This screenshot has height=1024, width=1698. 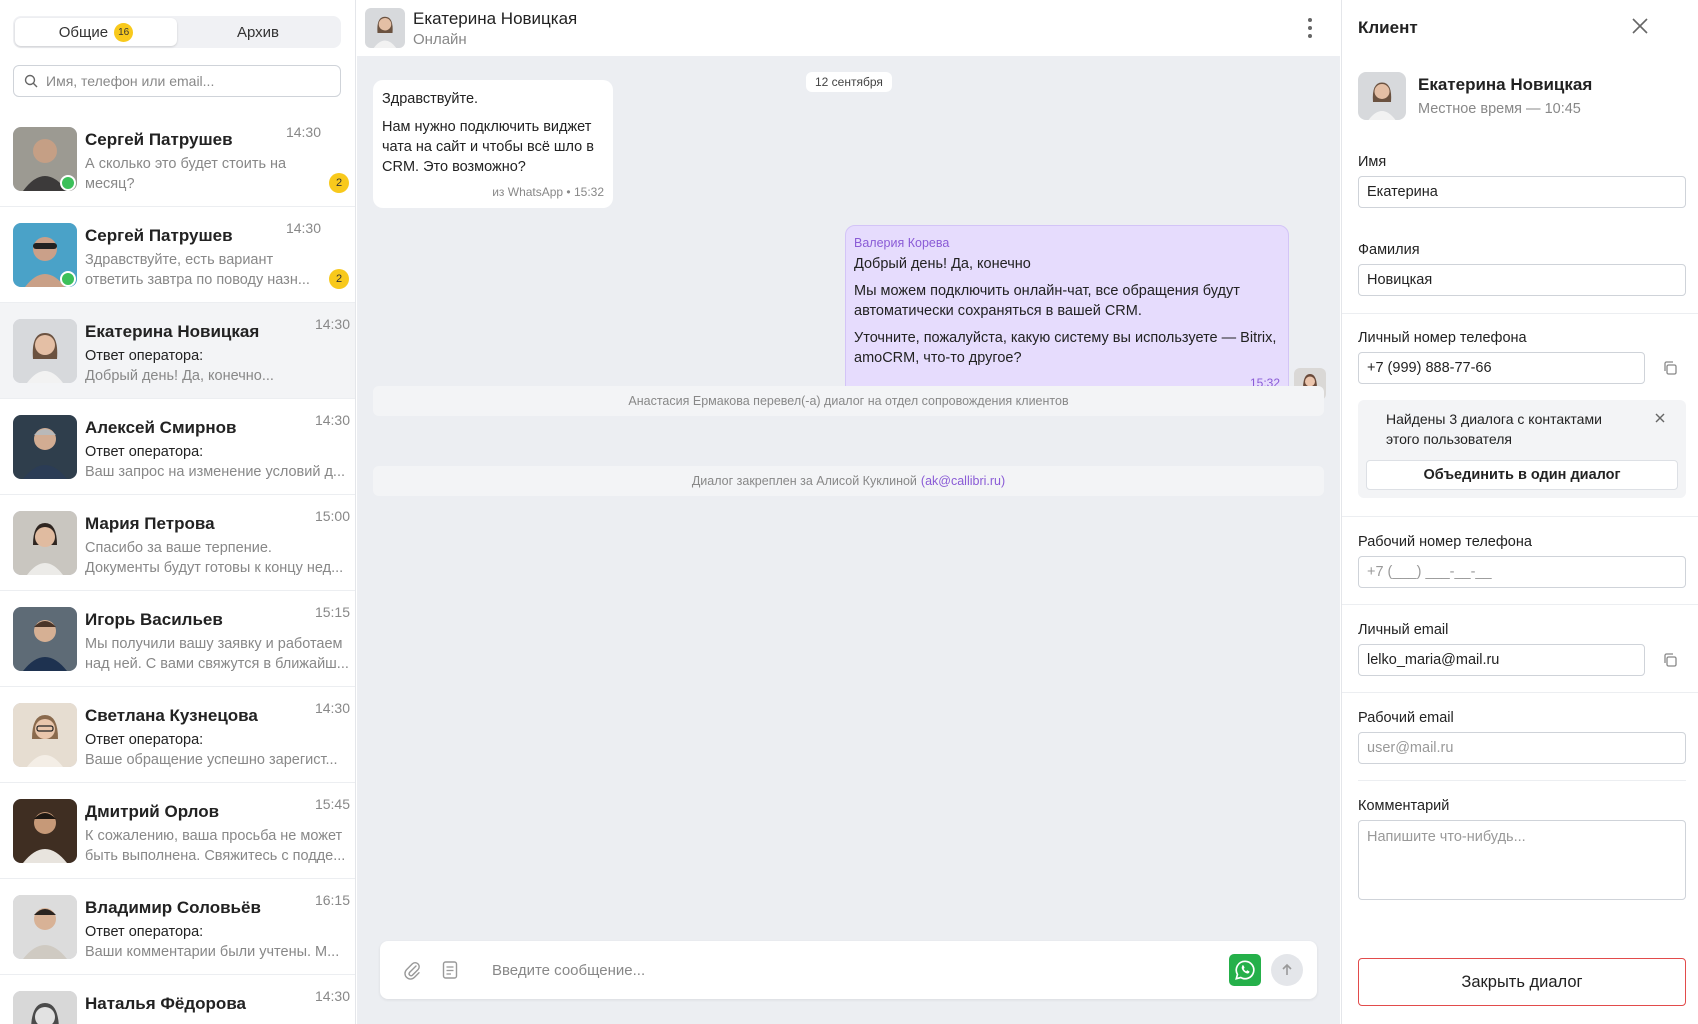 I want to click on message-text: Здравствуйте., so click(x=430, y=99).